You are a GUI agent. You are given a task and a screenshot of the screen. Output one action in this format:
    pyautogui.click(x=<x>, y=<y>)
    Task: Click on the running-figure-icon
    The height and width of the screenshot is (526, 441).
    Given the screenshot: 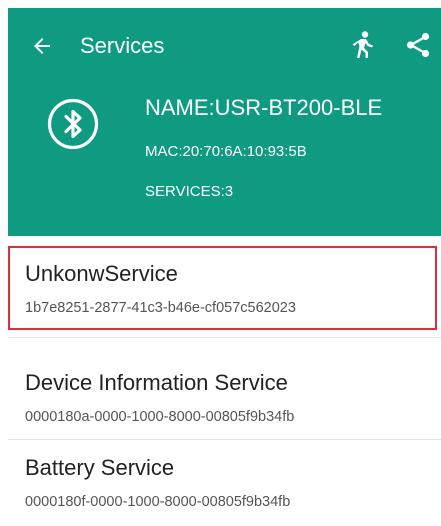 What is the action you would take?
    pyautogui.click(x=362, y=45)
    